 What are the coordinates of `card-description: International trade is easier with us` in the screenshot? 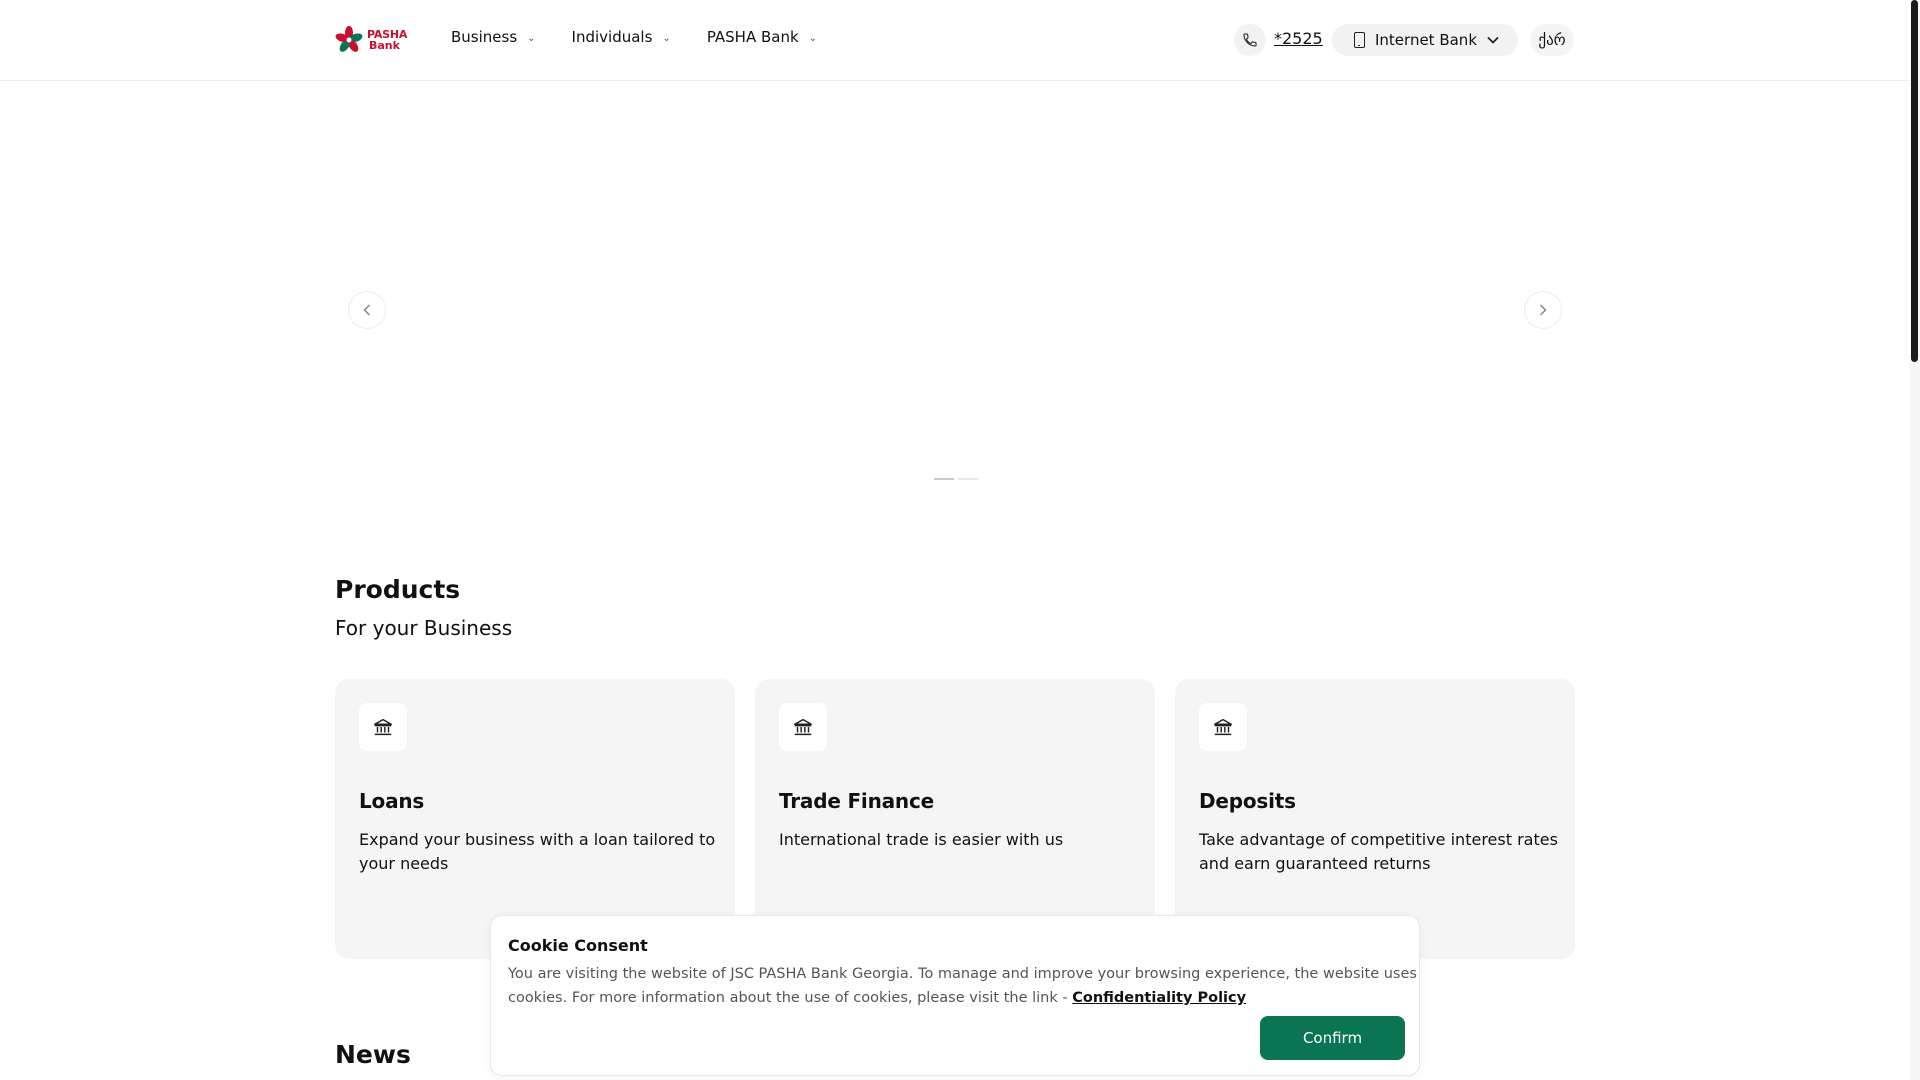 It's located at (921, 839).